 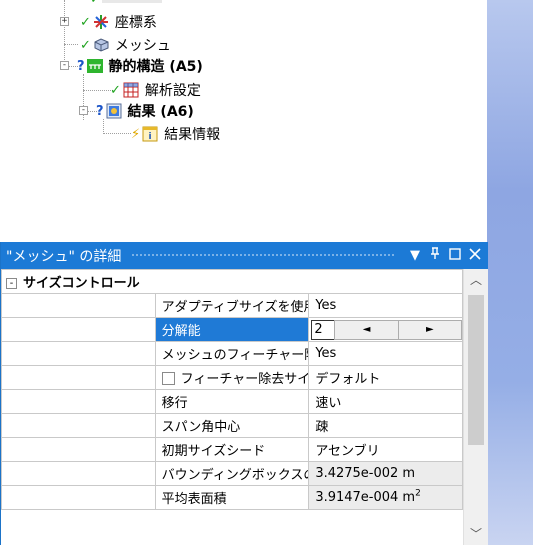 I want to click on tree-item-label: 座標系, so click(x=135, y=23).